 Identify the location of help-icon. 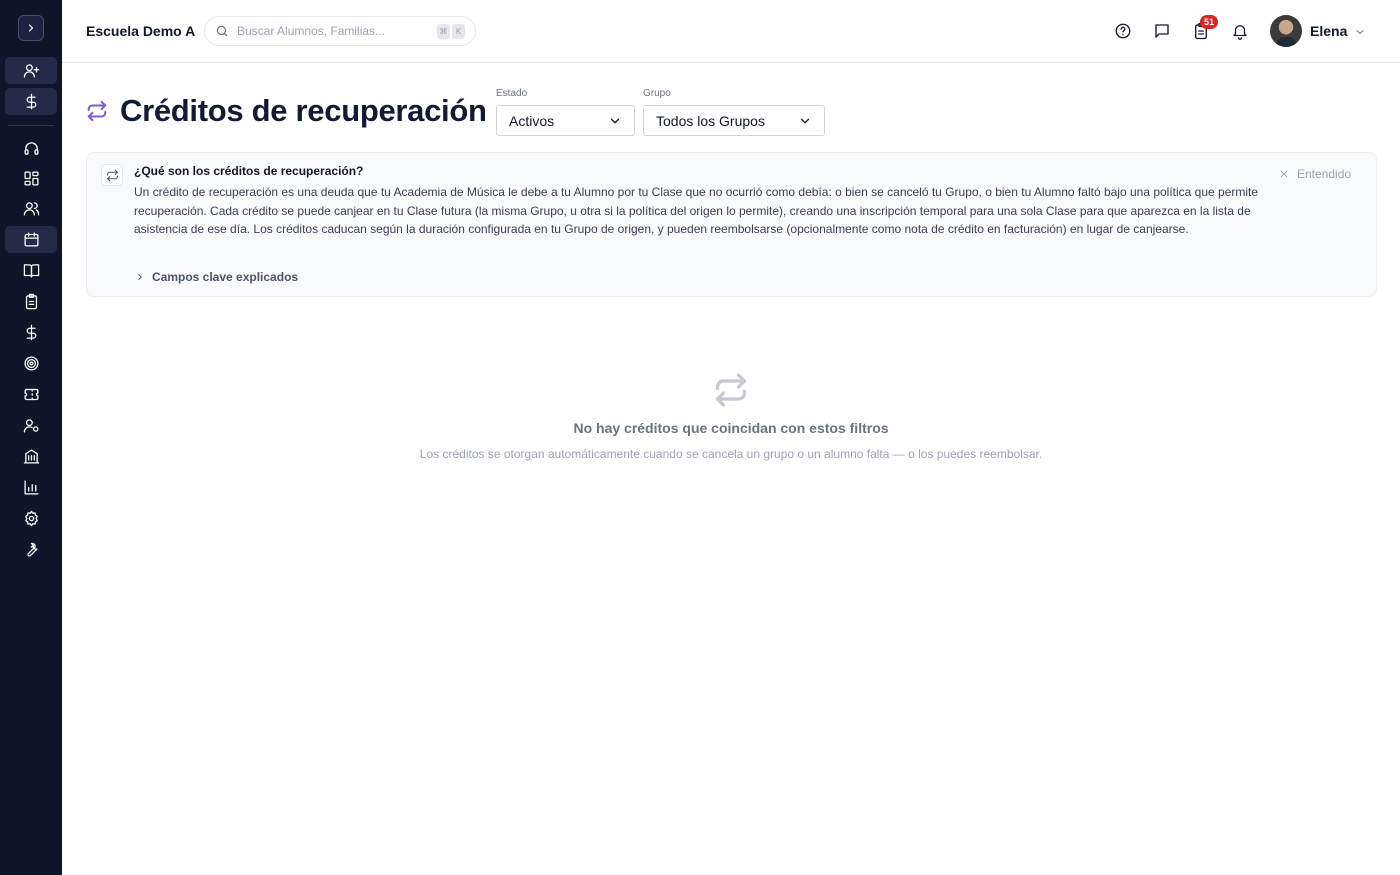
(1123, 31).